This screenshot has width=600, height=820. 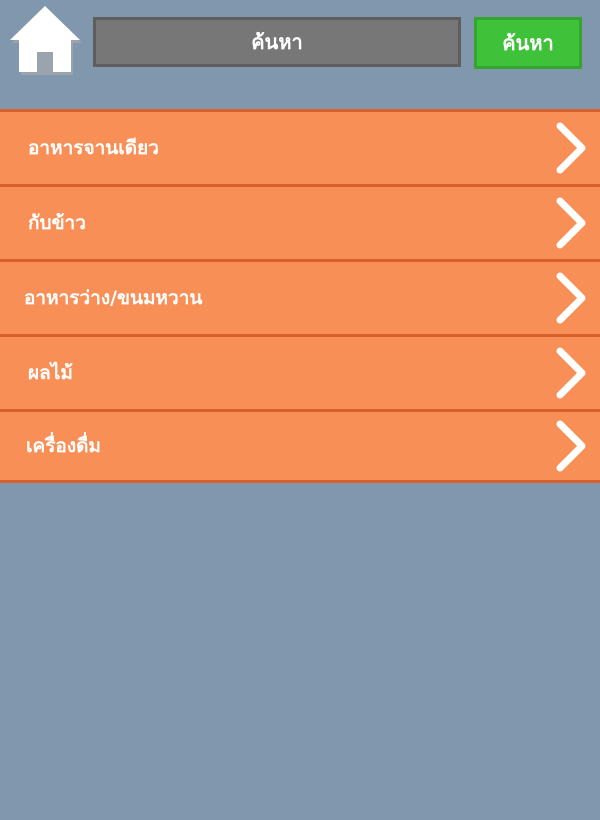 I want to click on menu-item-label: กับข้าว, so click(x=57, y=223).